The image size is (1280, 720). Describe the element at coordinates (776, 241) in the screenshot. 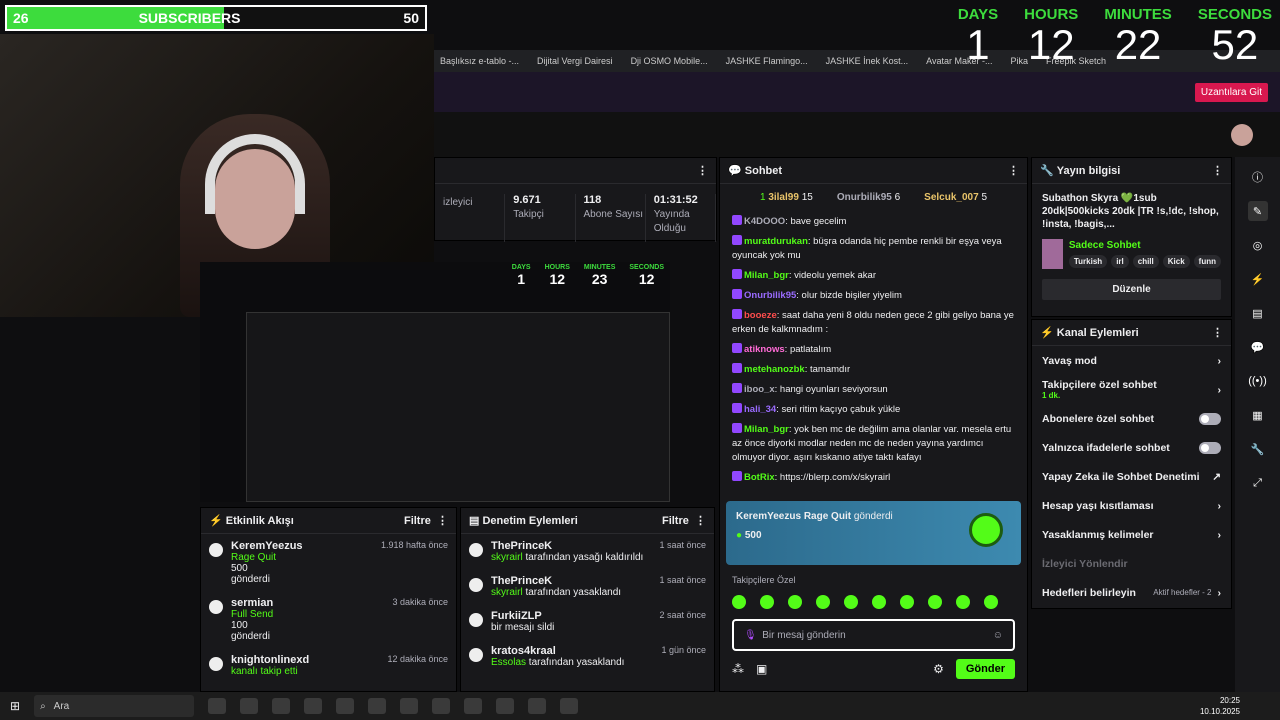

I see `chat-username: muratdurukan` at that location.